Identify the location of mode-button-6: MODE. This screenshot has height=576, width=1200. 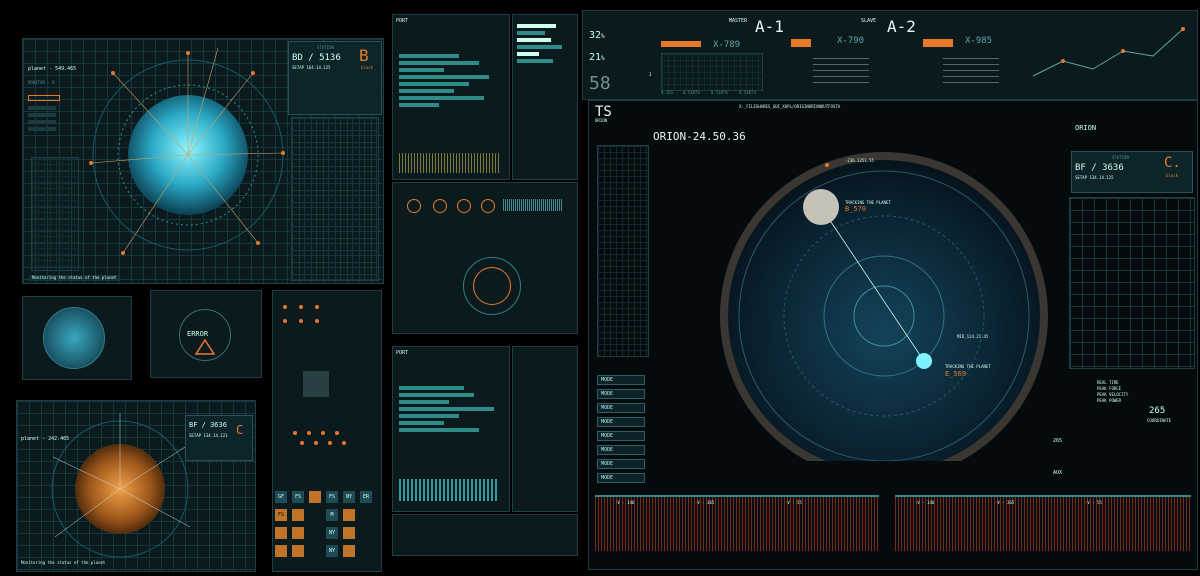
(621, 450).